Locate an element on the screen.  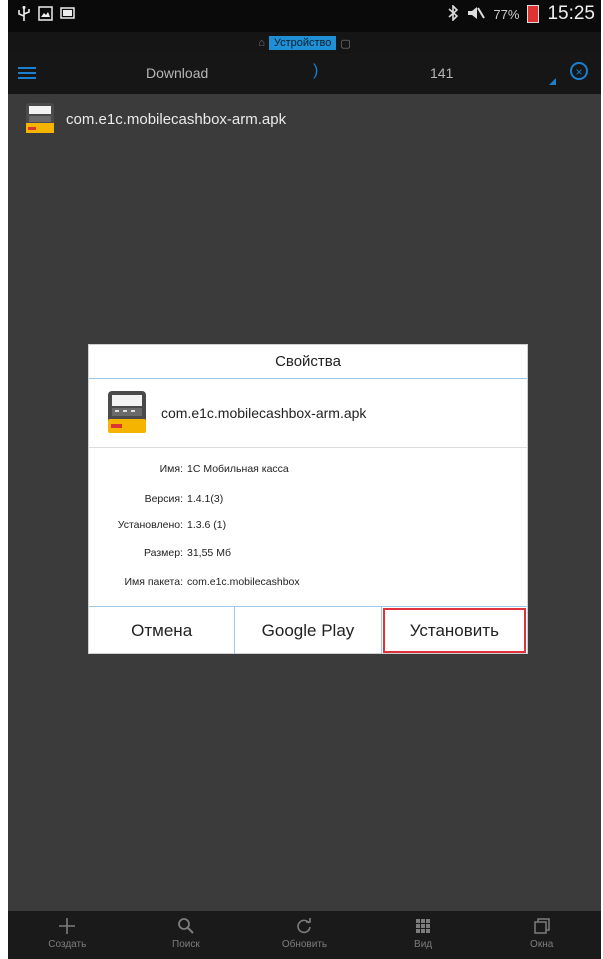
bottom-label: Поиск is located at coordinates (186, 944).